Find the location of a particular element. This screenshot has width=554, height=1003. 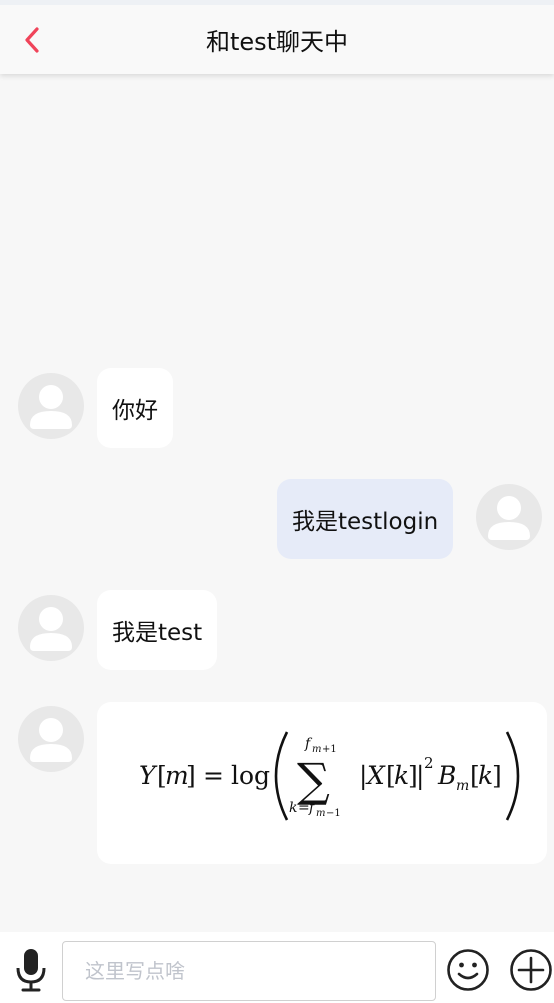

message-text: 我是test is located at coordinates (157, 633).